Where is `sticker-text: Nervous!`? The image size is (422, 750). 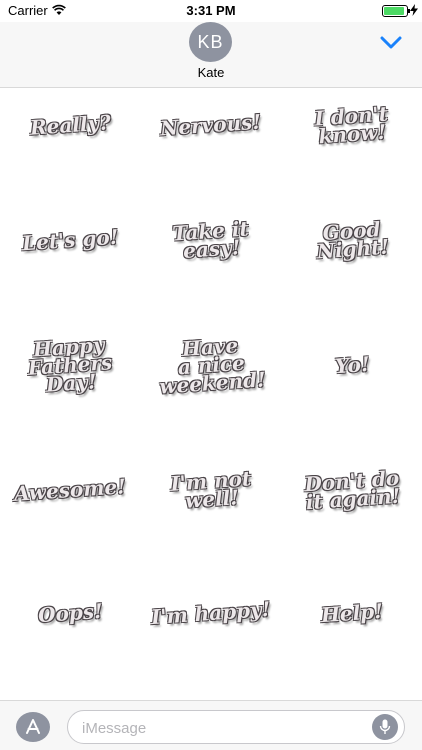
sticker-text: Nervous! is located at coordinates (211, 125).